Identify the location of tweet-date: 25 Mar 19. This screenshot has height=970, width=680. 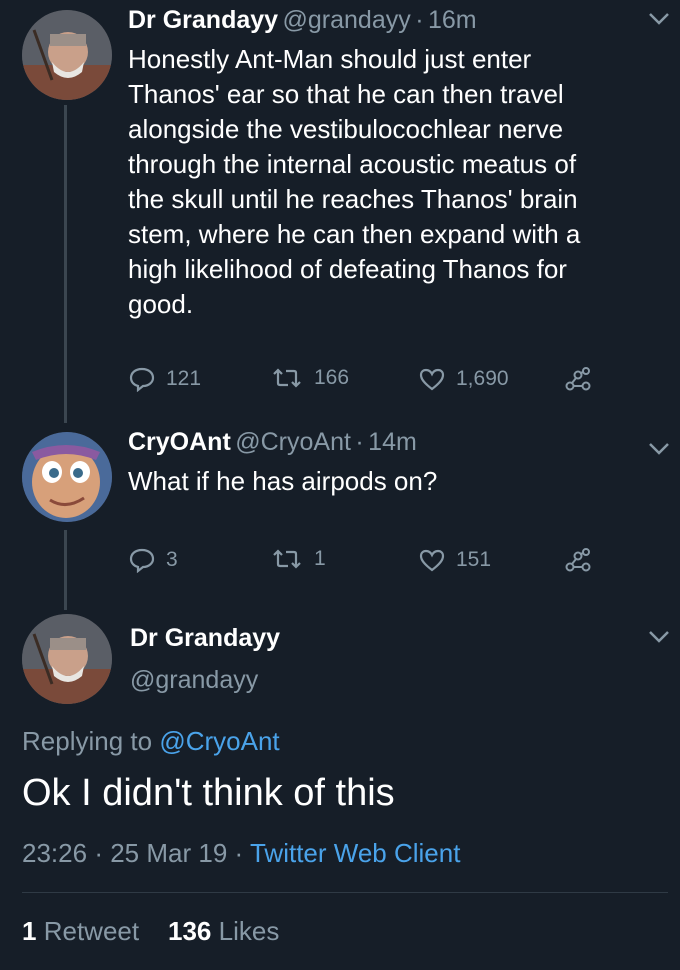
(168, 853).